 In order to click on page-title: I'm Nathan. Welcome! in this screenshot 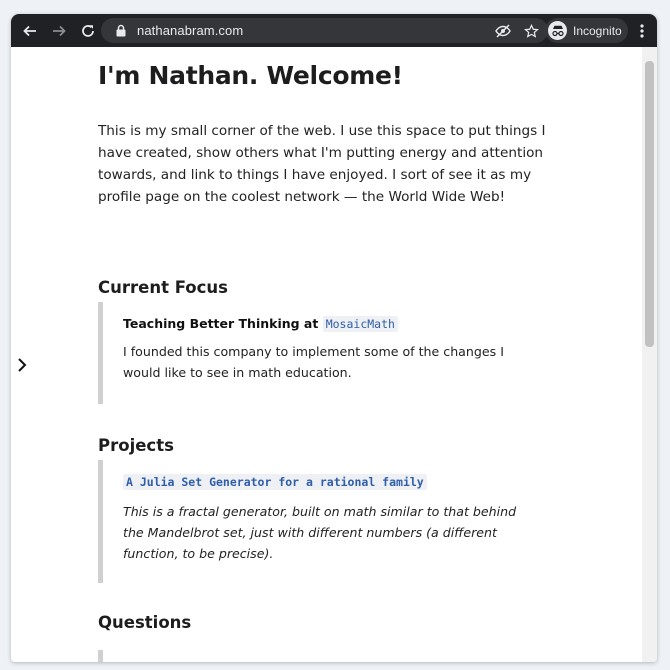, I will do `click(250, 75)`.